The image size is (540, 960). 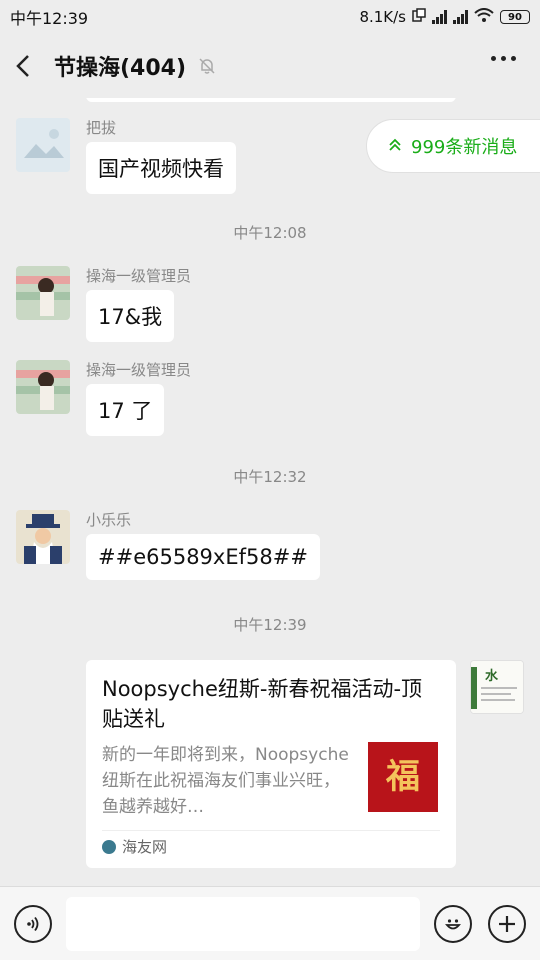 What do you see at coordinates (419, 17) in the screenshot?
I see `data-saver-icon` at bounding box center [419, 17].